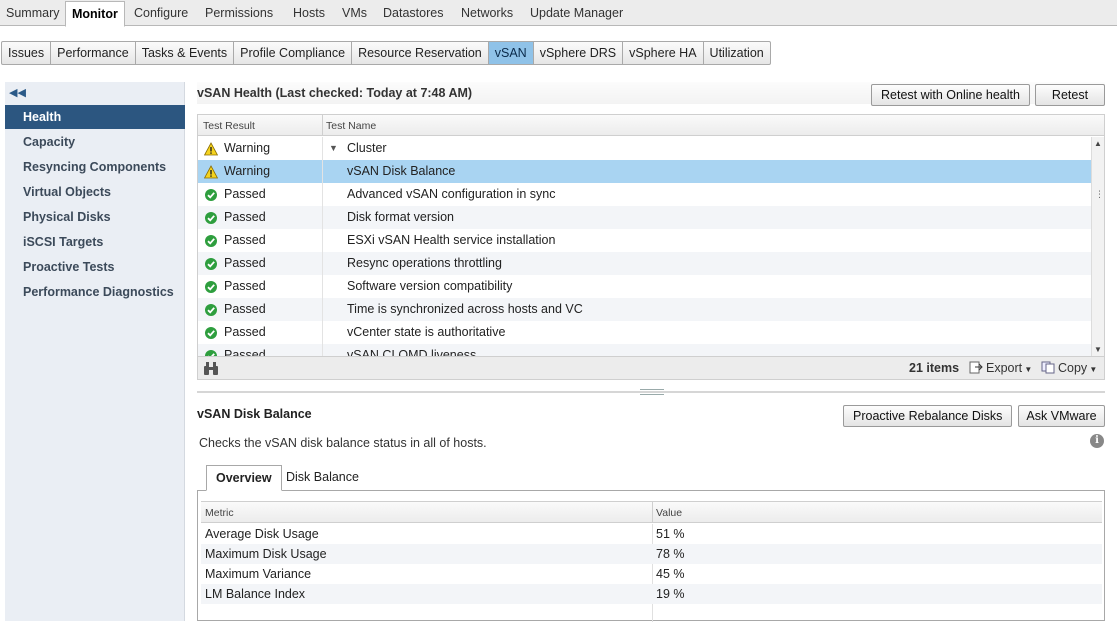 The width and height of the screenshot is (1117, 622). Describe the element at coordinates (401, 171) in the screenshot. I see `test-name: vSAN Disk Balance` at that location.